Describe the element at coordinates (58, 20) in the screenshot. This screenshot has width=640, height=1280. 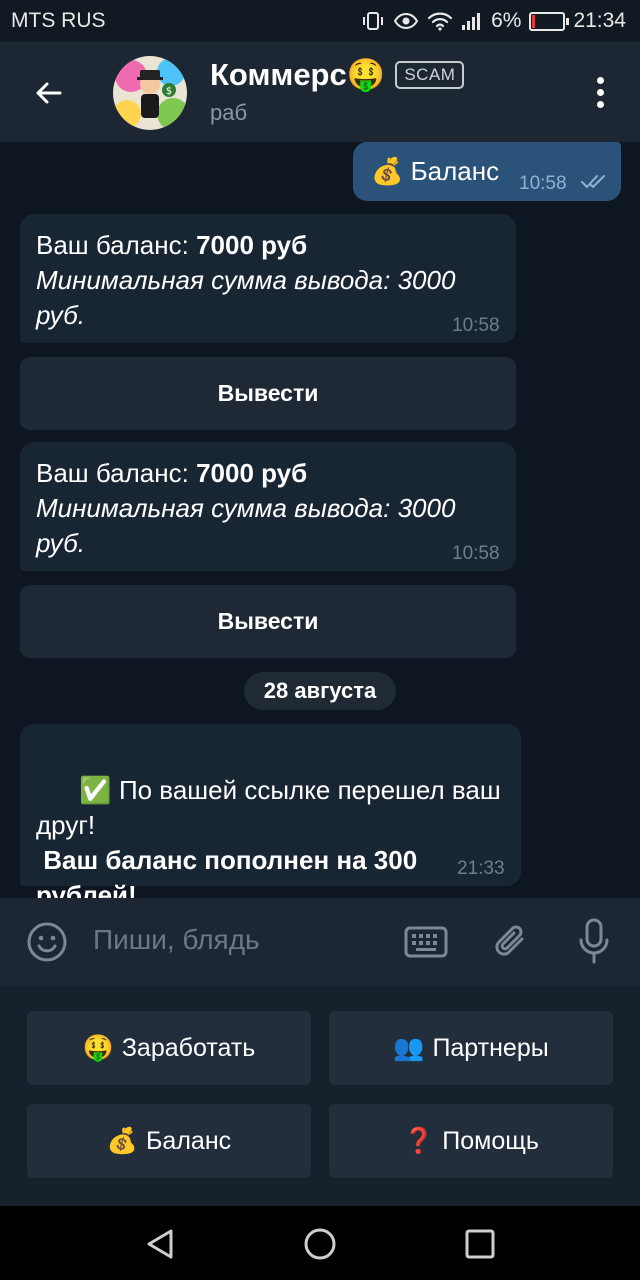
I see `carrier-name: MTS RUS` at that location.